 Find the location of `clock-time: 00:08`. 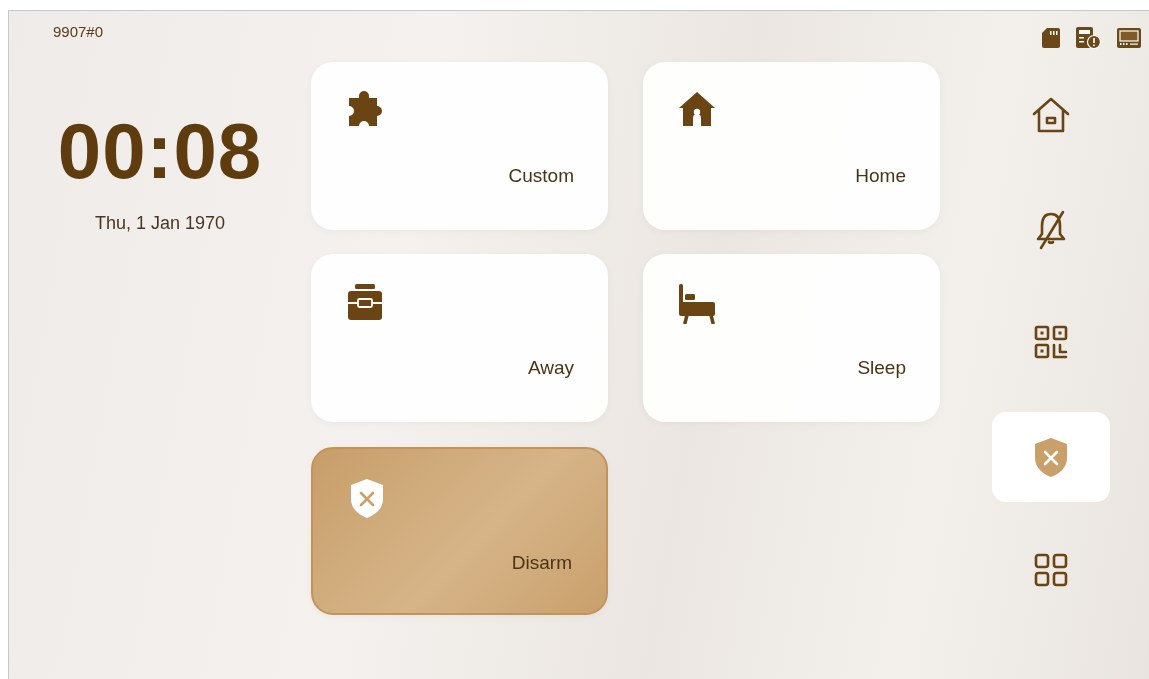

clock-time: 00:08 is located at coordinates (160, 151).